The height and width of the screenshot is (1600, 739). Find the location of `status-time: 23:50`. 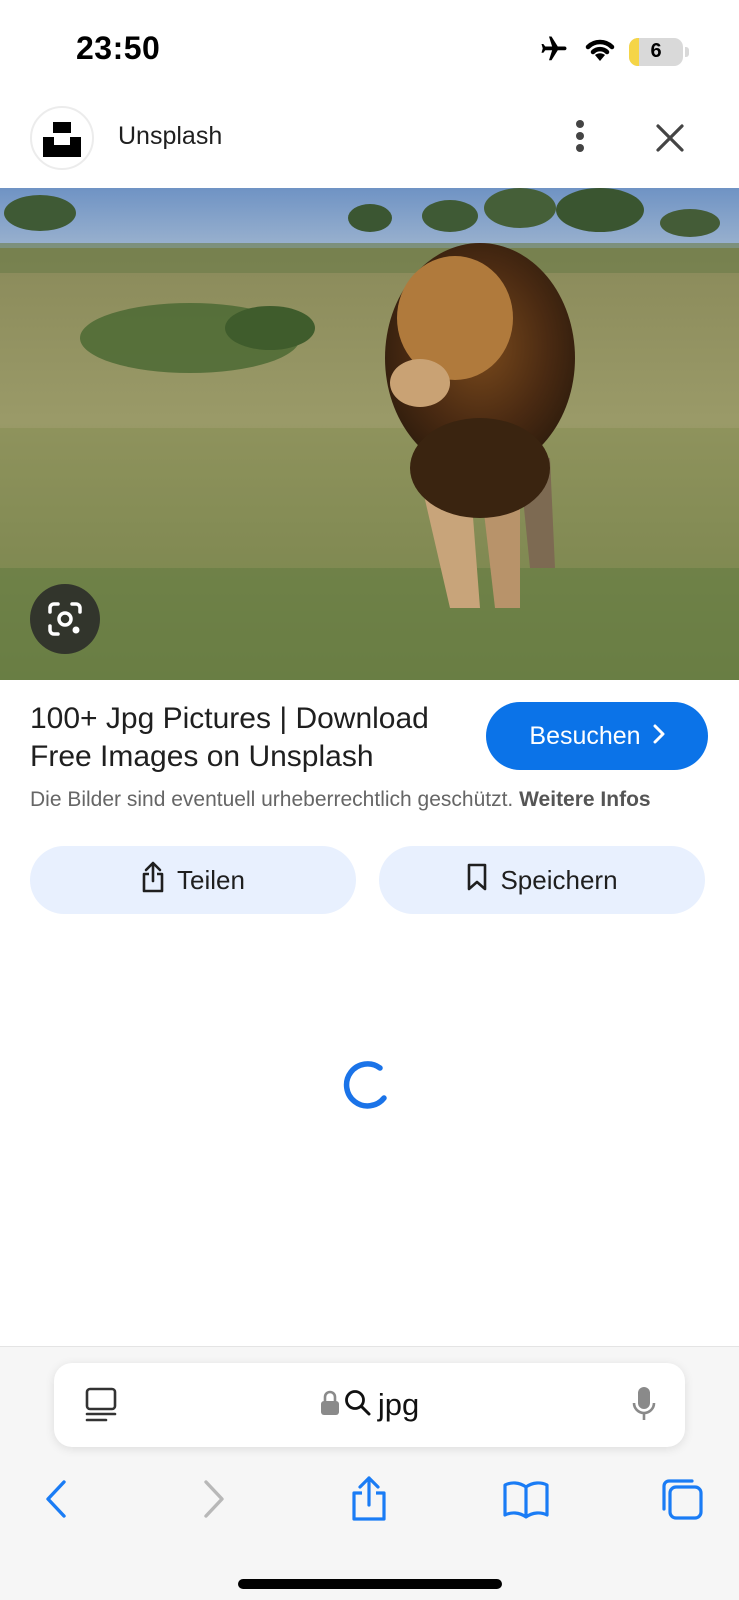

status-time: 23:50 is located at coordinates (118, 48).